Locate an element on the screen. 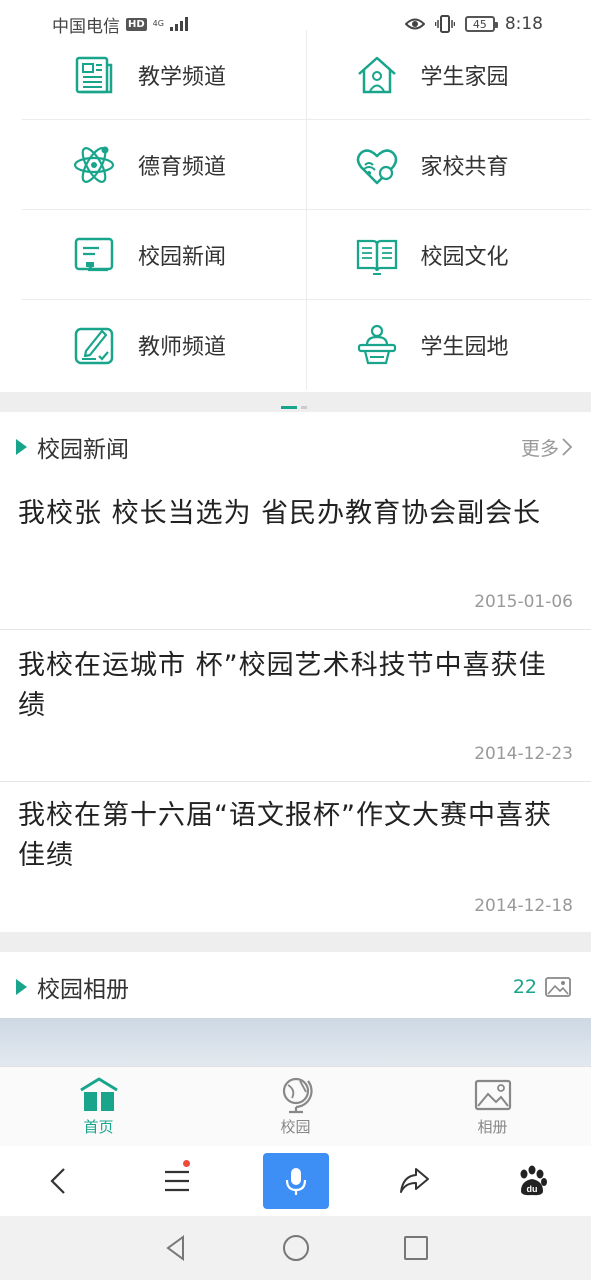  tab-campus: 校园 is located at coordinates (295, 1106).